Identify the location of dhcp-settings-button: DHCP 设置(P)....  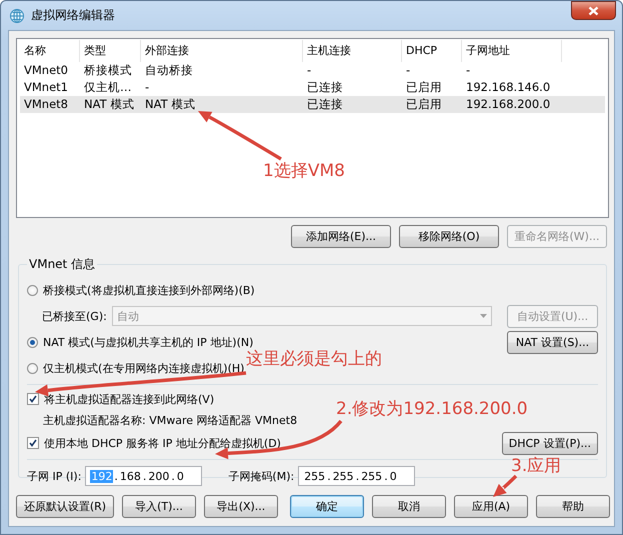
(550, 443).